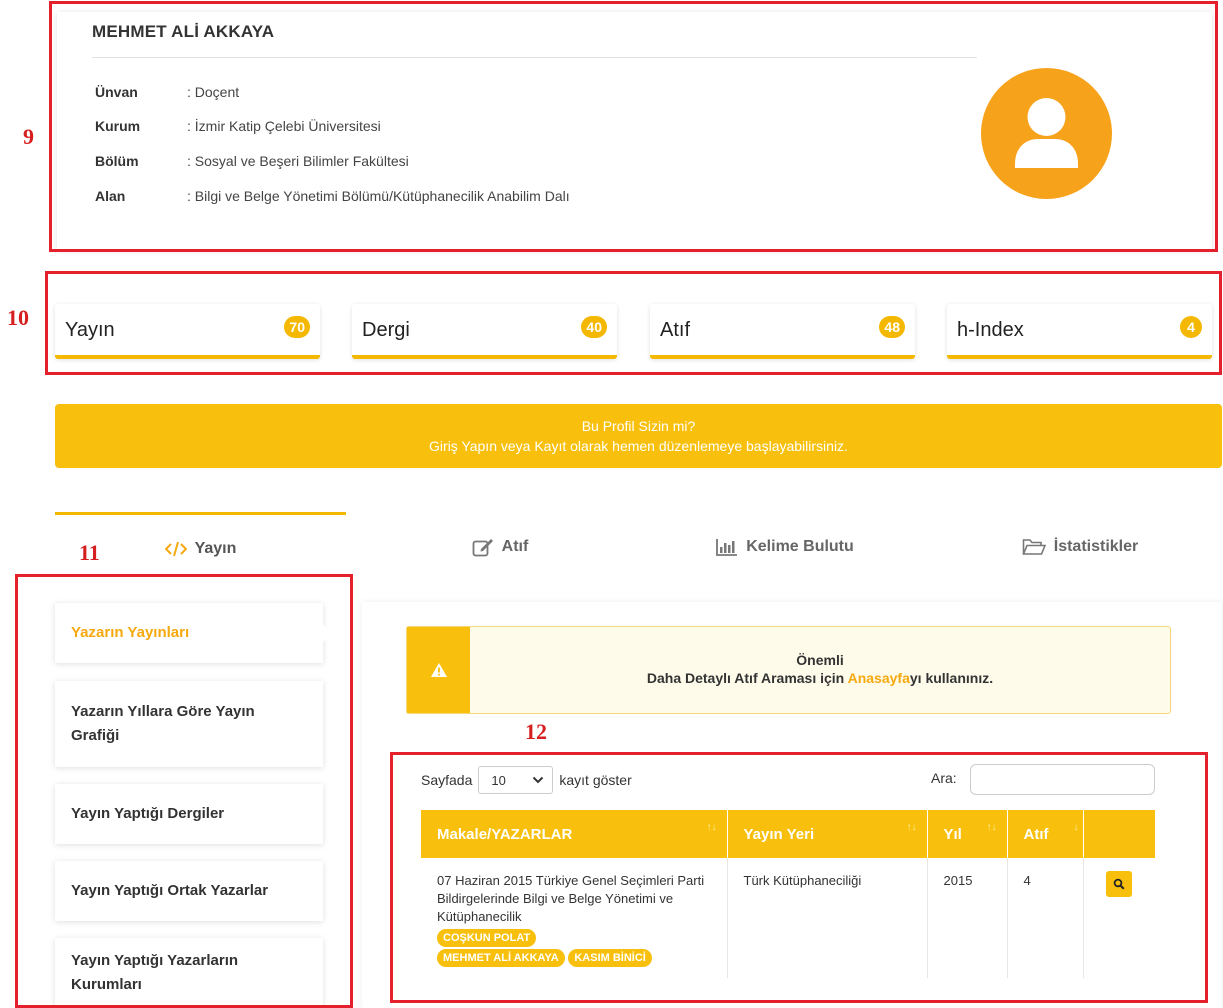 The image size is (1223, 1008). What do you see at coordinates (18, 317) in the screenshot?
I see `annotation-label-stats: 10` at bounding box center [18, 317].